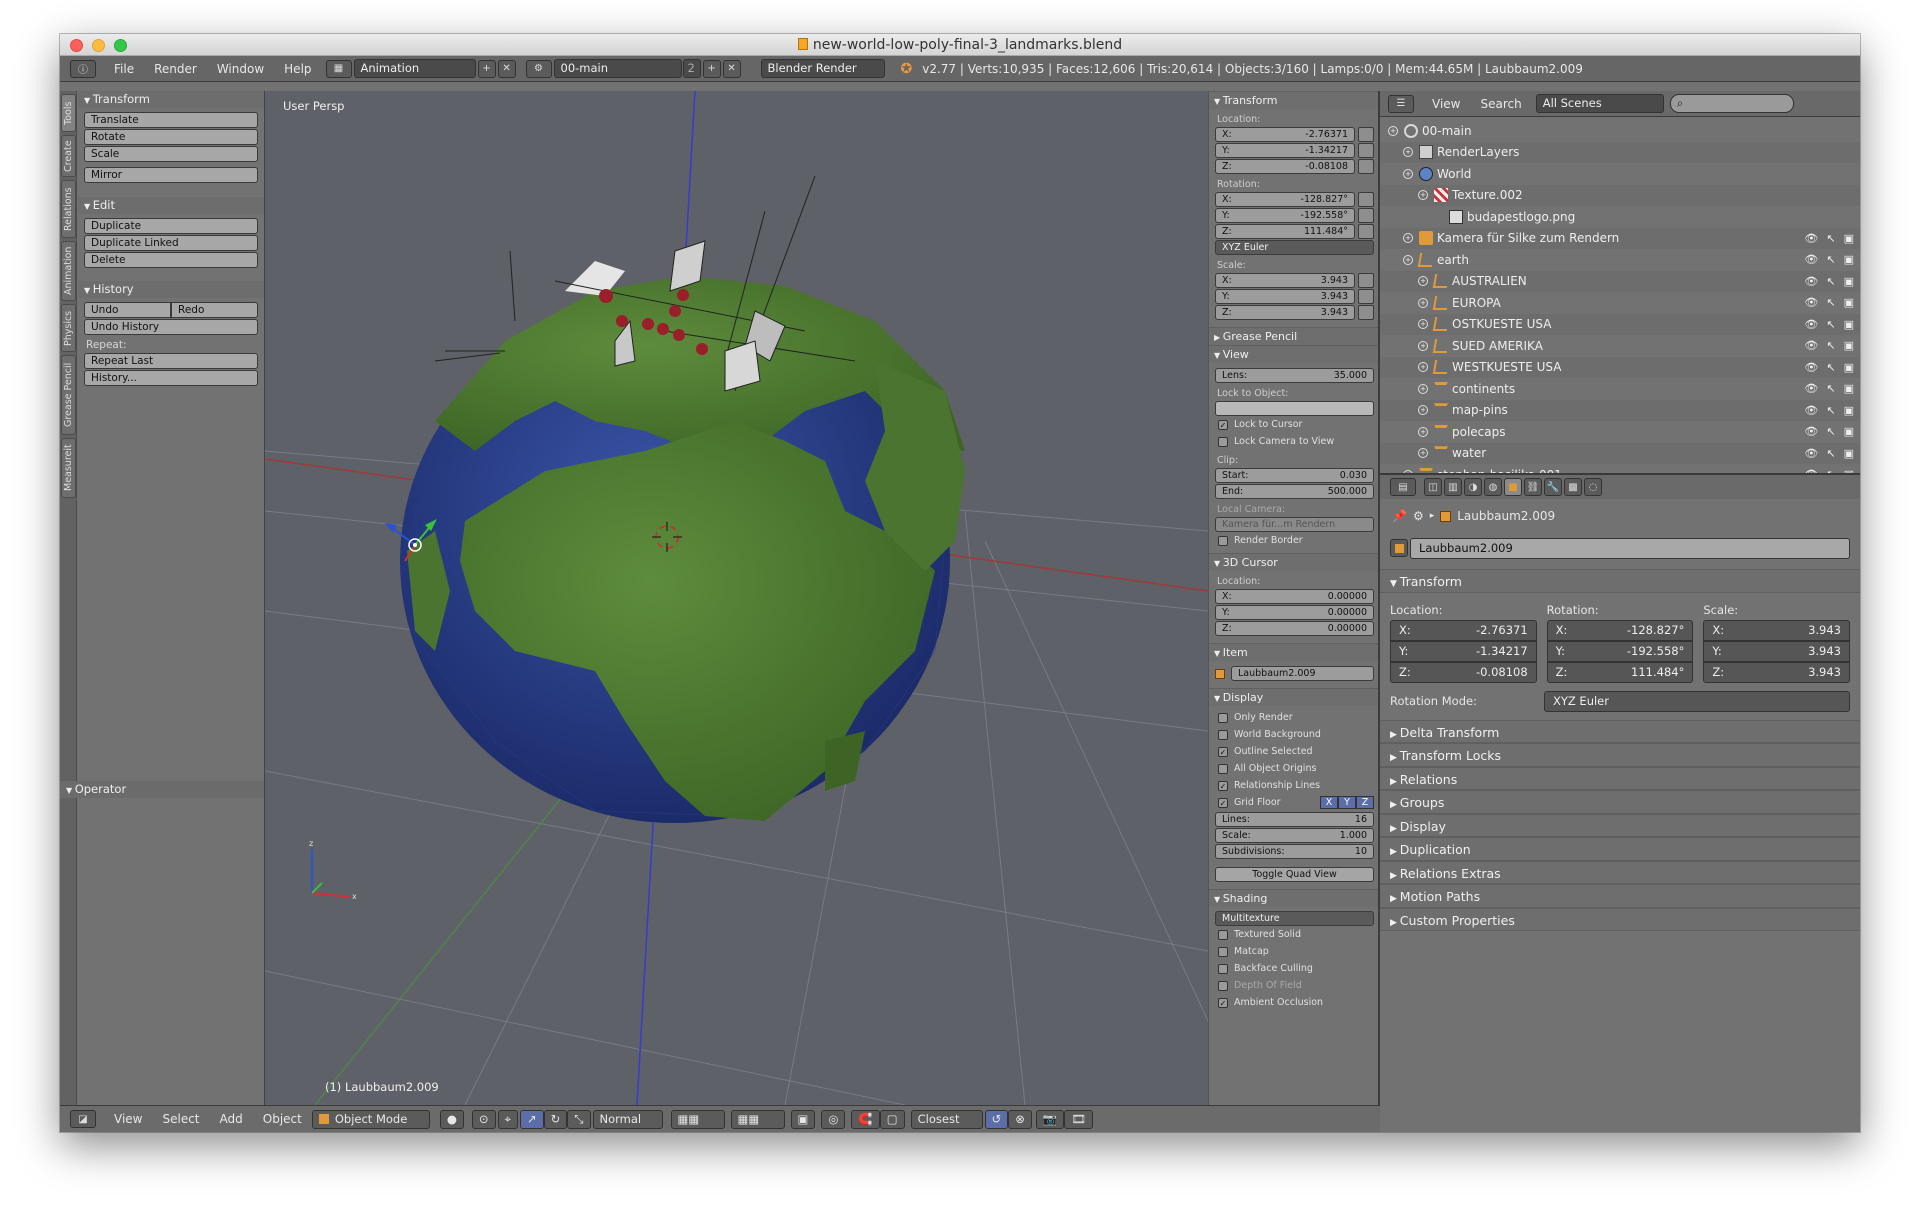 This screenshot has height=1217, width=1920. What do you see at coordinates (1620, 195) in the screenshot?
I see `outliner-item: + Texture.002` at bounding box center [1620, 195].